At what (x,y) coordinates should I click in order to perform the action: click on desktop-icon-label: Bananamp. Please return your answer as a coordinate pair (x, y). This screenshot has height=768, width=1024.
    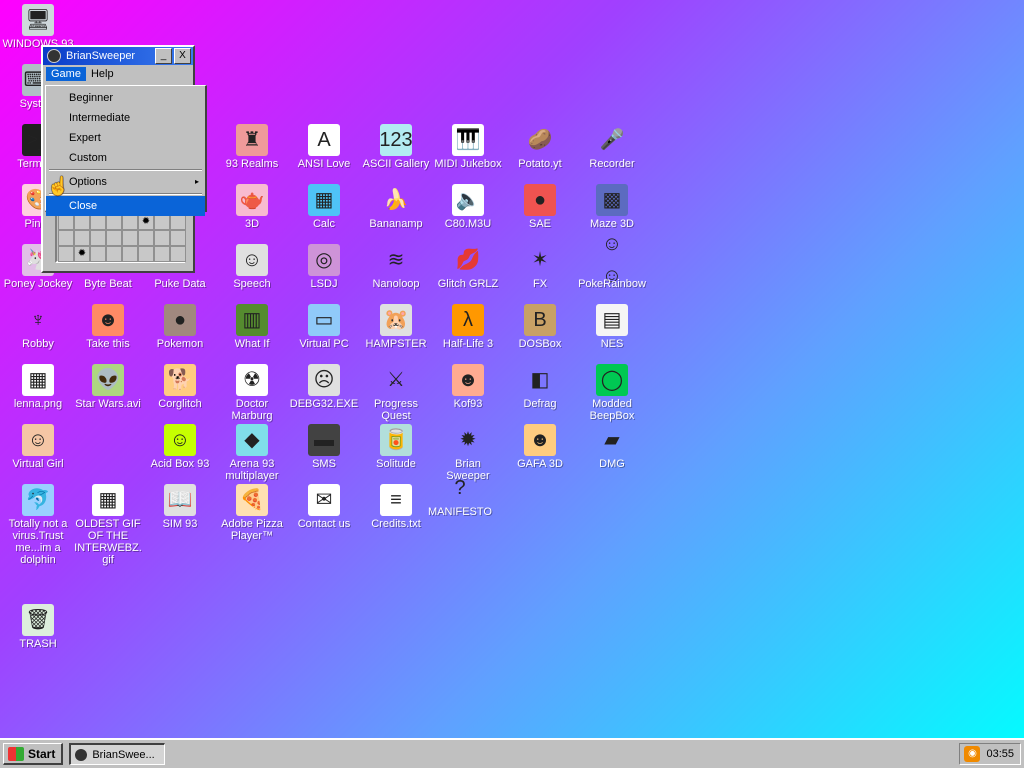
    Looking at the image, I should click on (396, 224).